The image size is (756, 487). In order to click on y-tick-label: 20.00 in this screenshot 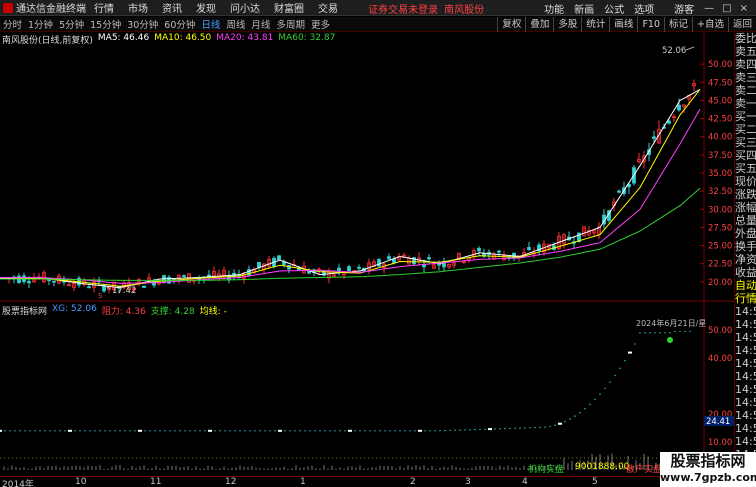, I will do `click(720, 283)`.